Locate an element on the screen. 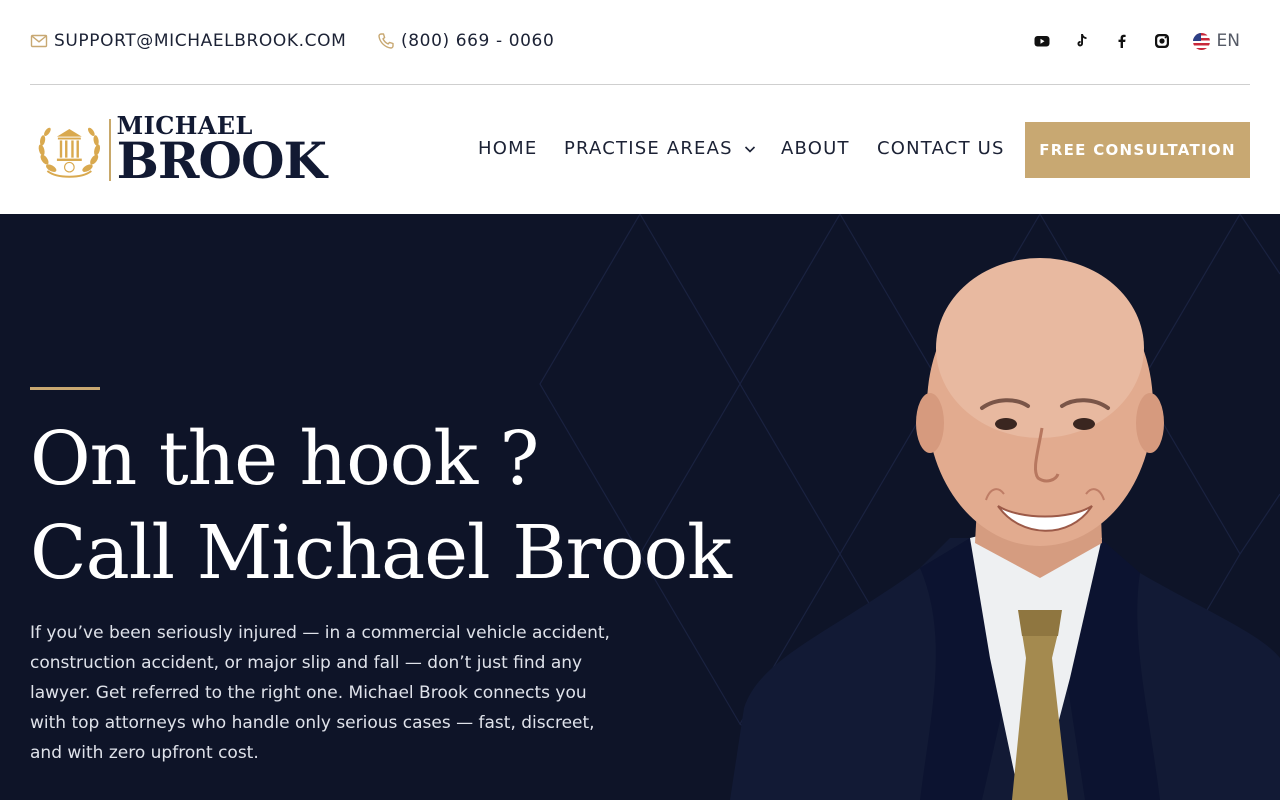 The height and width of the screenshot is (800, 1280). nav-contact-us: CONTACT US is located at coordinates (941, 148).